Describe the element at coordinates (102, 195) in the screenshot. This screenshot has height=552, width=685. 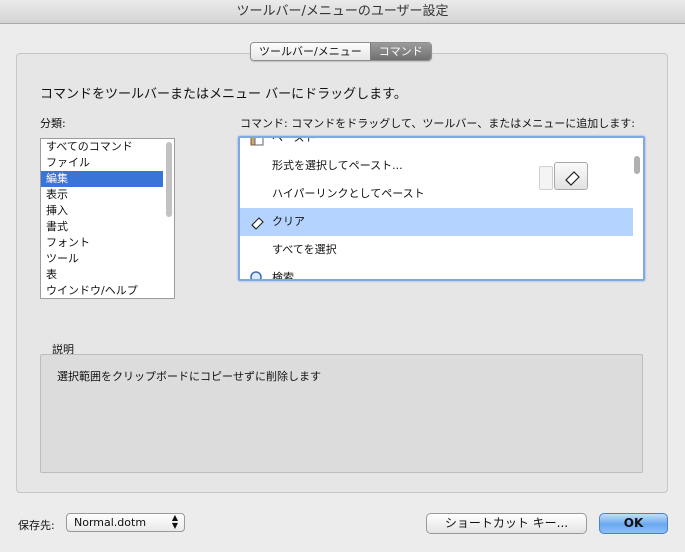
I see `category-item: 表示` at that location.